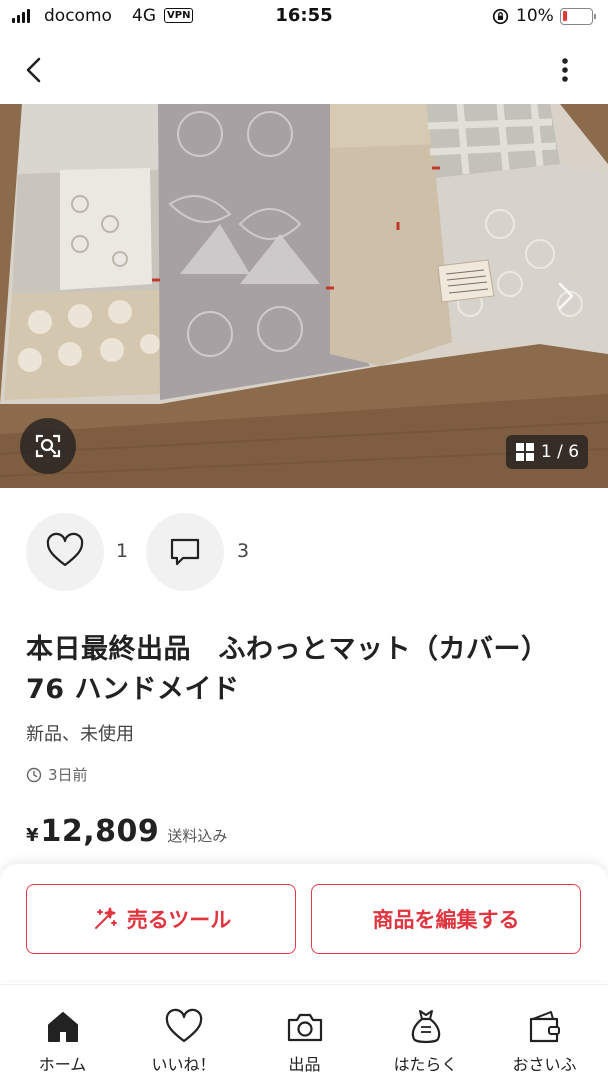  What do you see at coordinates (425, 1064) in the screenshot?
I see `tab-work-label: はたらく` at bounding box center [425, 1064].